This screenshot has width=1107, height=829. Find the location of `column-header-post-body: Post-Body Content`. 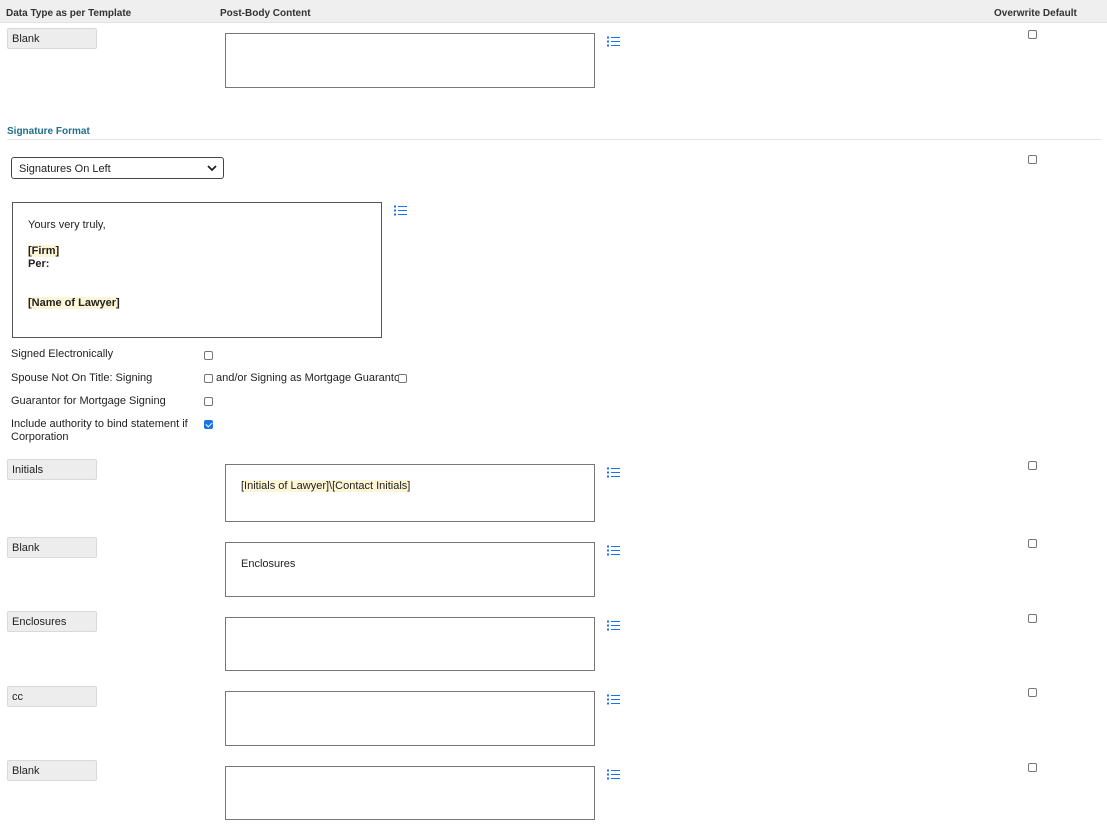

column-header-post-body: Post-Body Content is located at coordinates (265, 13).